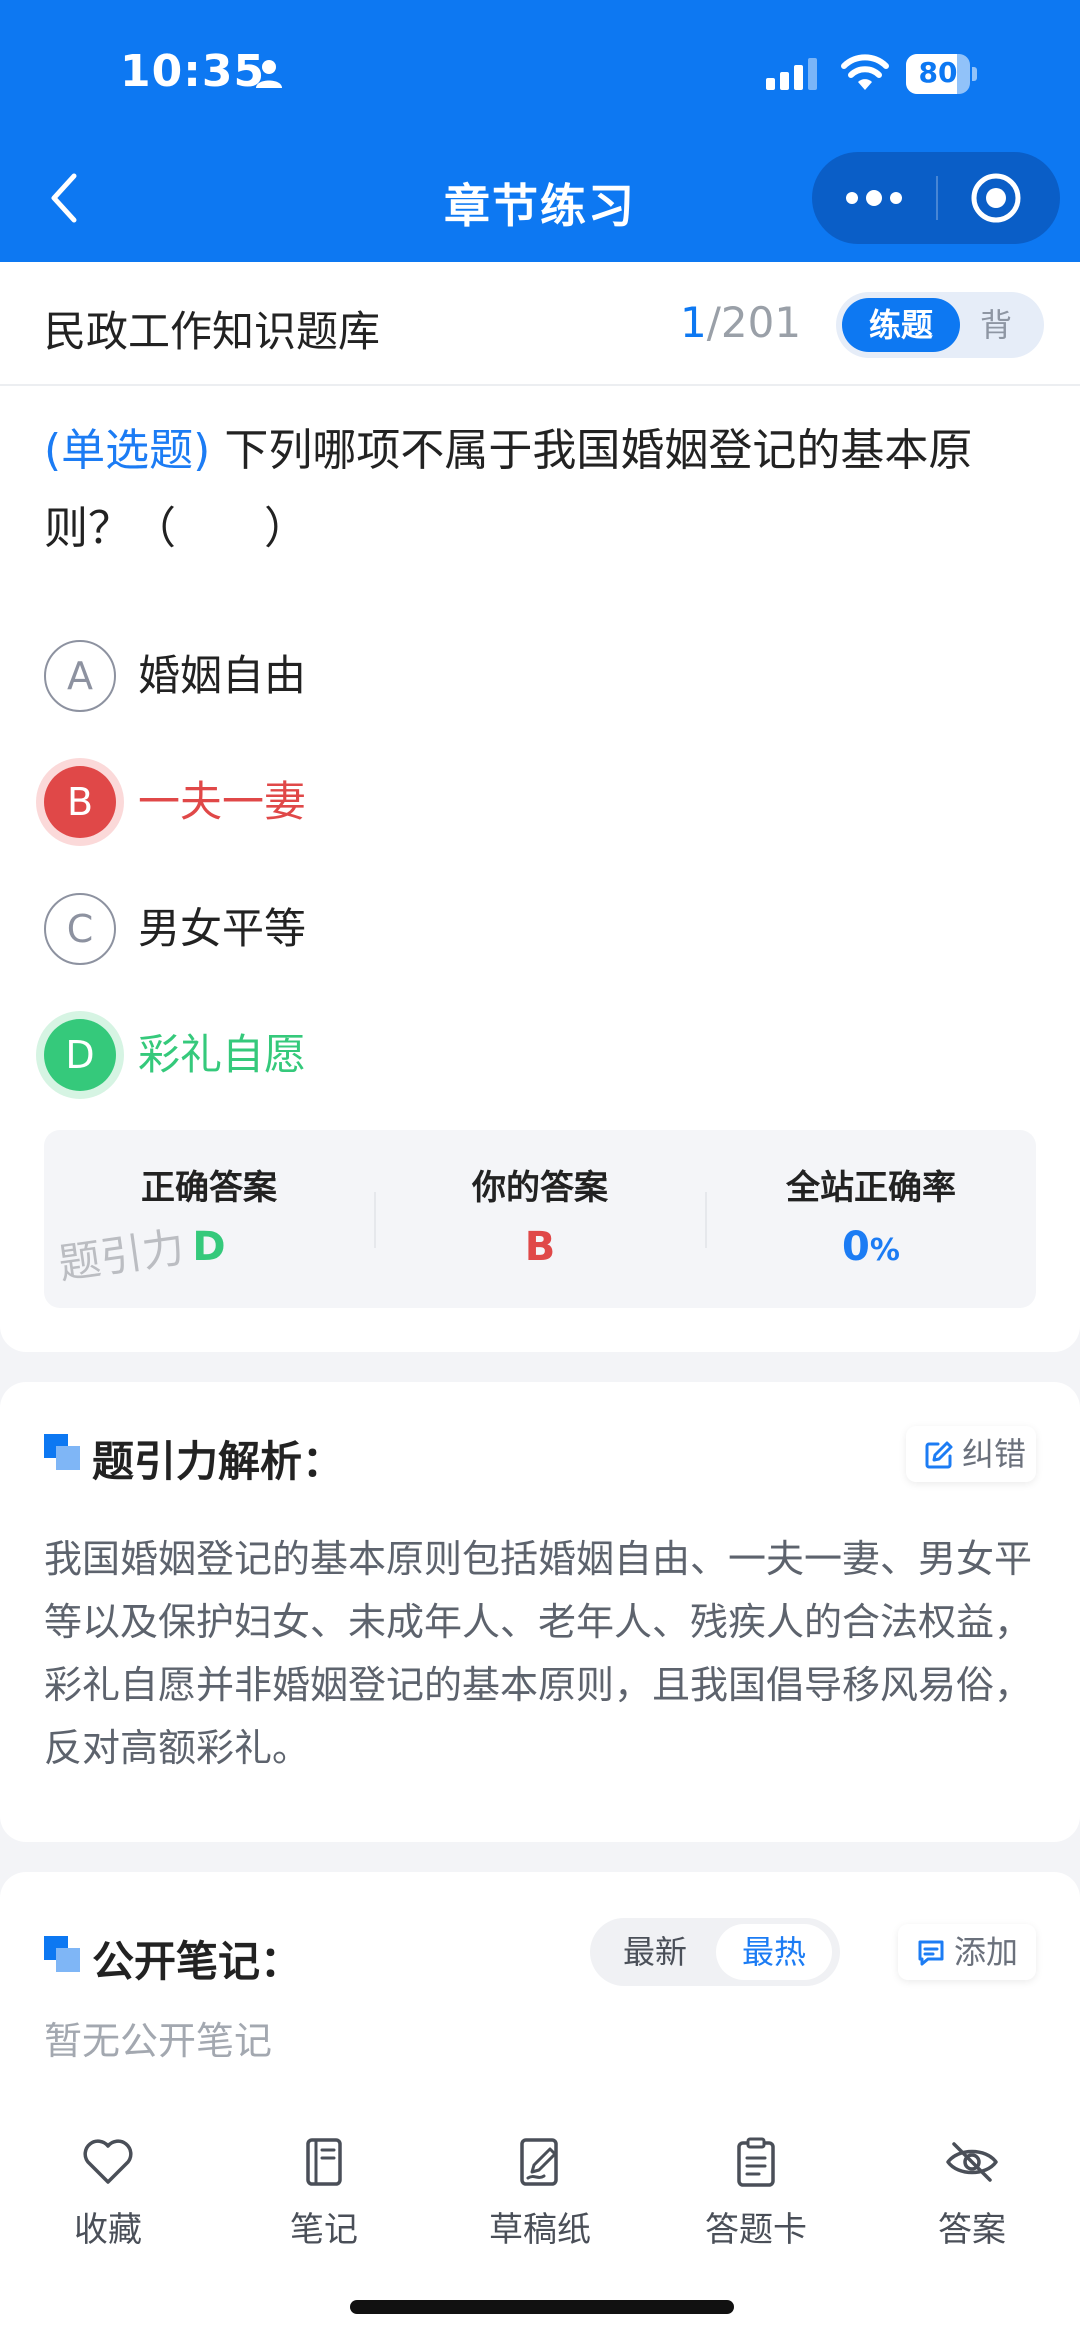 The width and height of the screenshot is (1080, 2339). Describe the element at coordinates (540, 1188) in the screenshot. I see `your-answer-label: 你的答案` at that location.